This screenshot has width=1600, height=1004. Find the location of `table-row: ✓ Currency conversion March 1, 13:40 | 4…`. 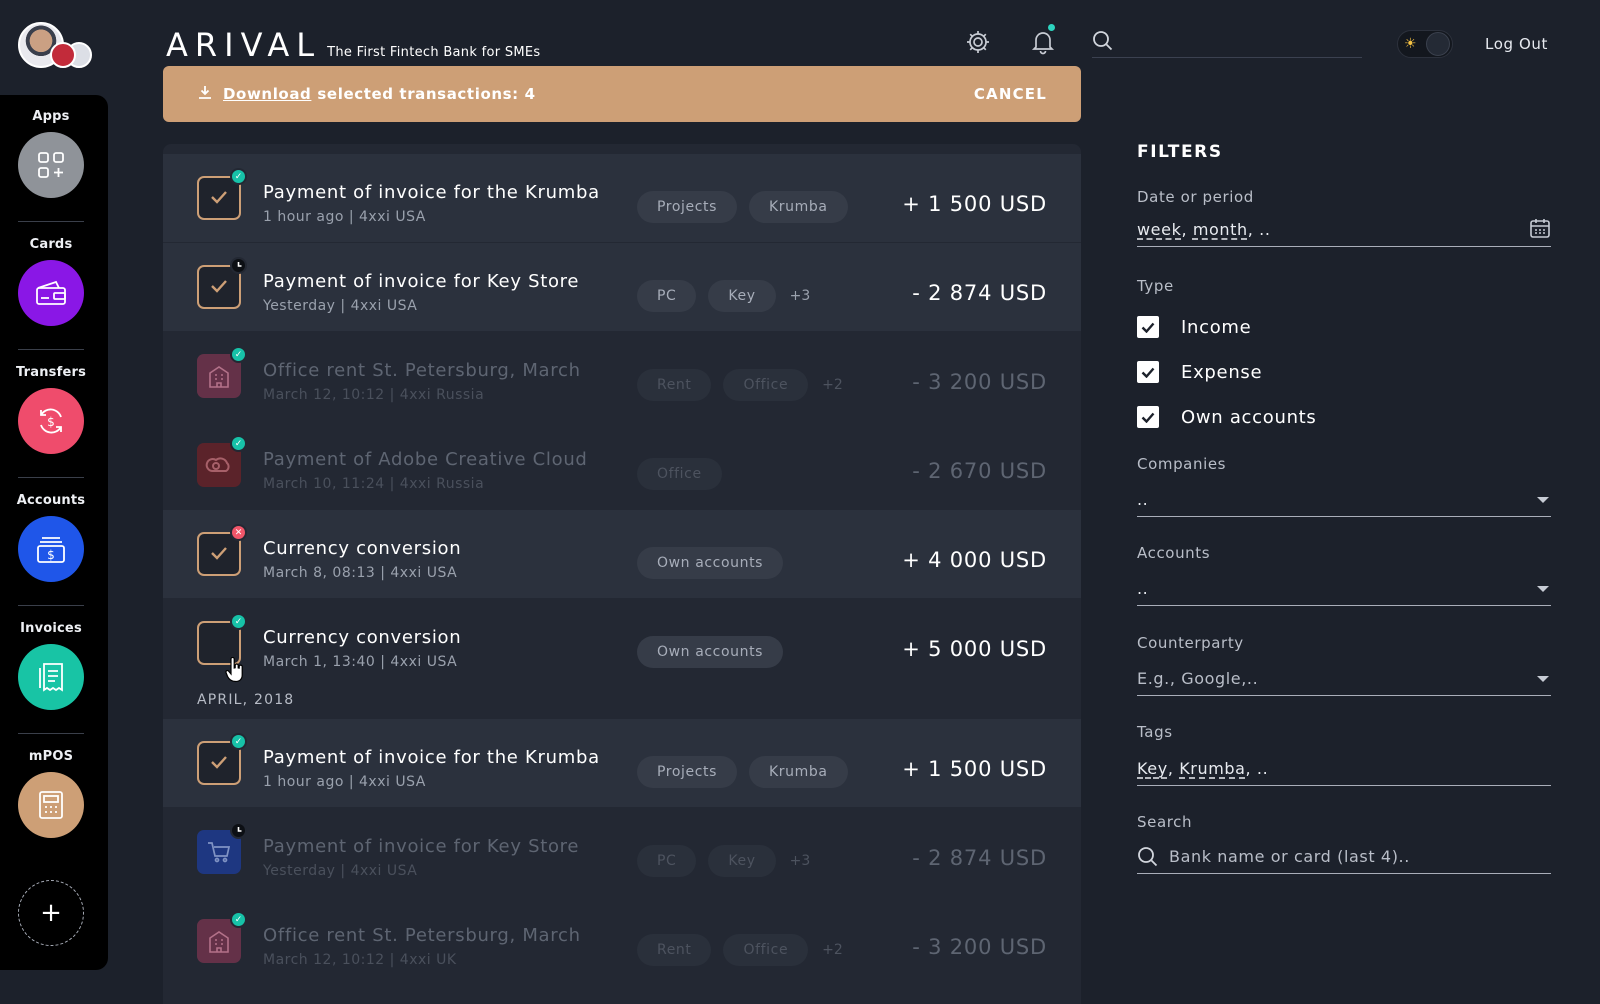

table-row: ✓ Currency conversion March 1, 13:40 | 4… is located at coordinates (622, 643).